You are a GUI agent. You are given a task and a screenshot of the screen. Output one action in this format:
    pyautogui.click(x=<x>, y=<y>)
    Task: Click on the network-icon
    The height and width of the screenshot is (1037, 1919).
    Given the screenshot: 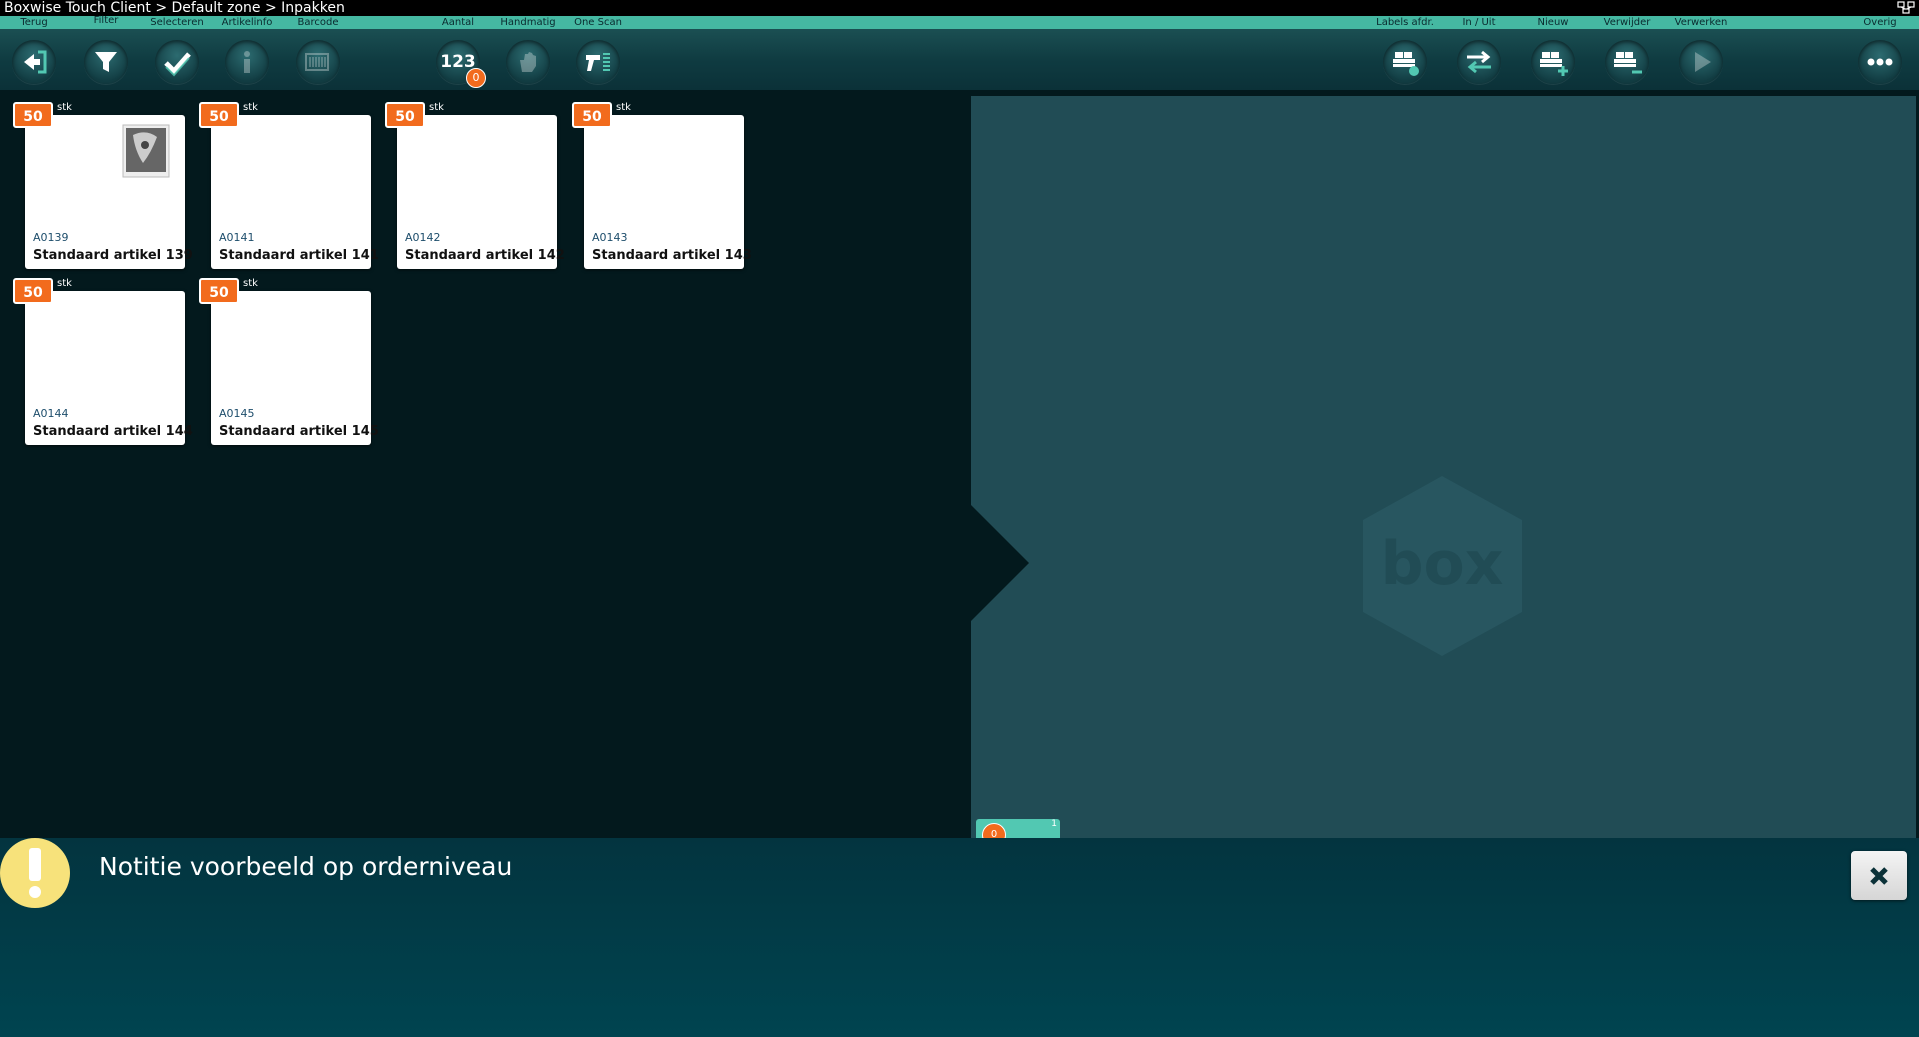 What is the action you would take?
    pyautogui.click(x=1906, y=7)
    